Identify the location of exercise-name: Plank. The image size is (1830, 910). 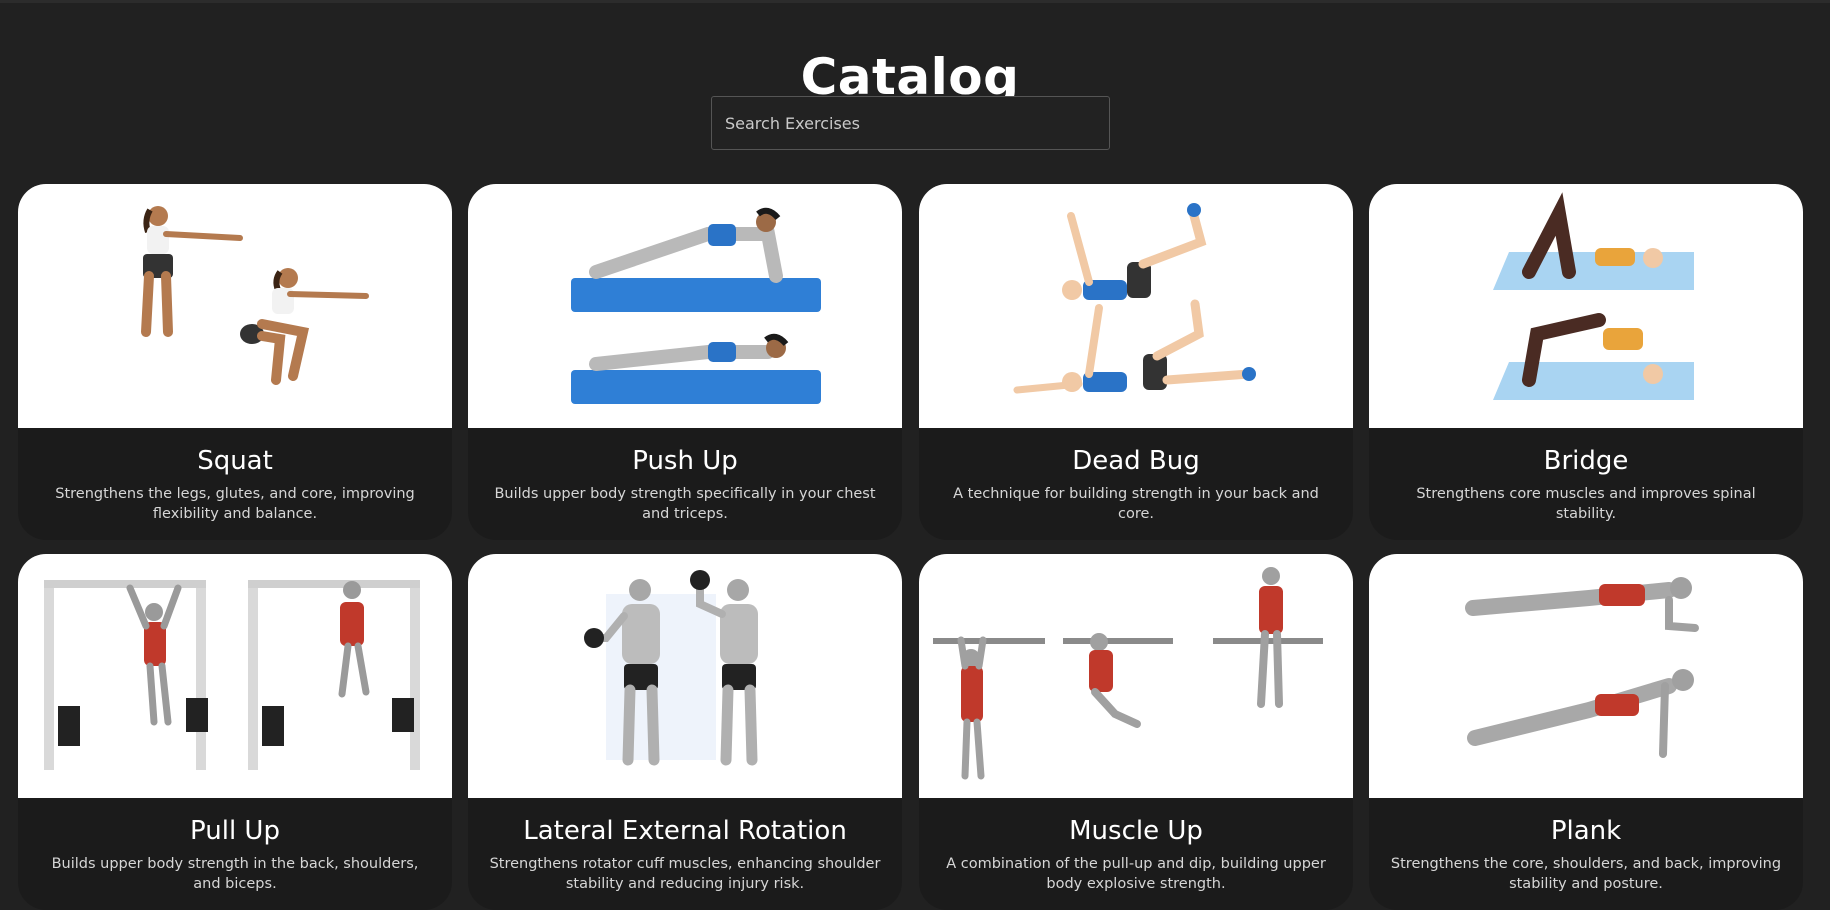
(1586, 831).